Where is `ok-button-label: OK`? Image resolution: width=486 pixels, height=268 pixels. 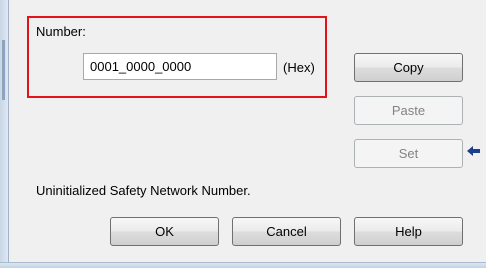
ok-button-label: OK is located at coordinates (164, 231).